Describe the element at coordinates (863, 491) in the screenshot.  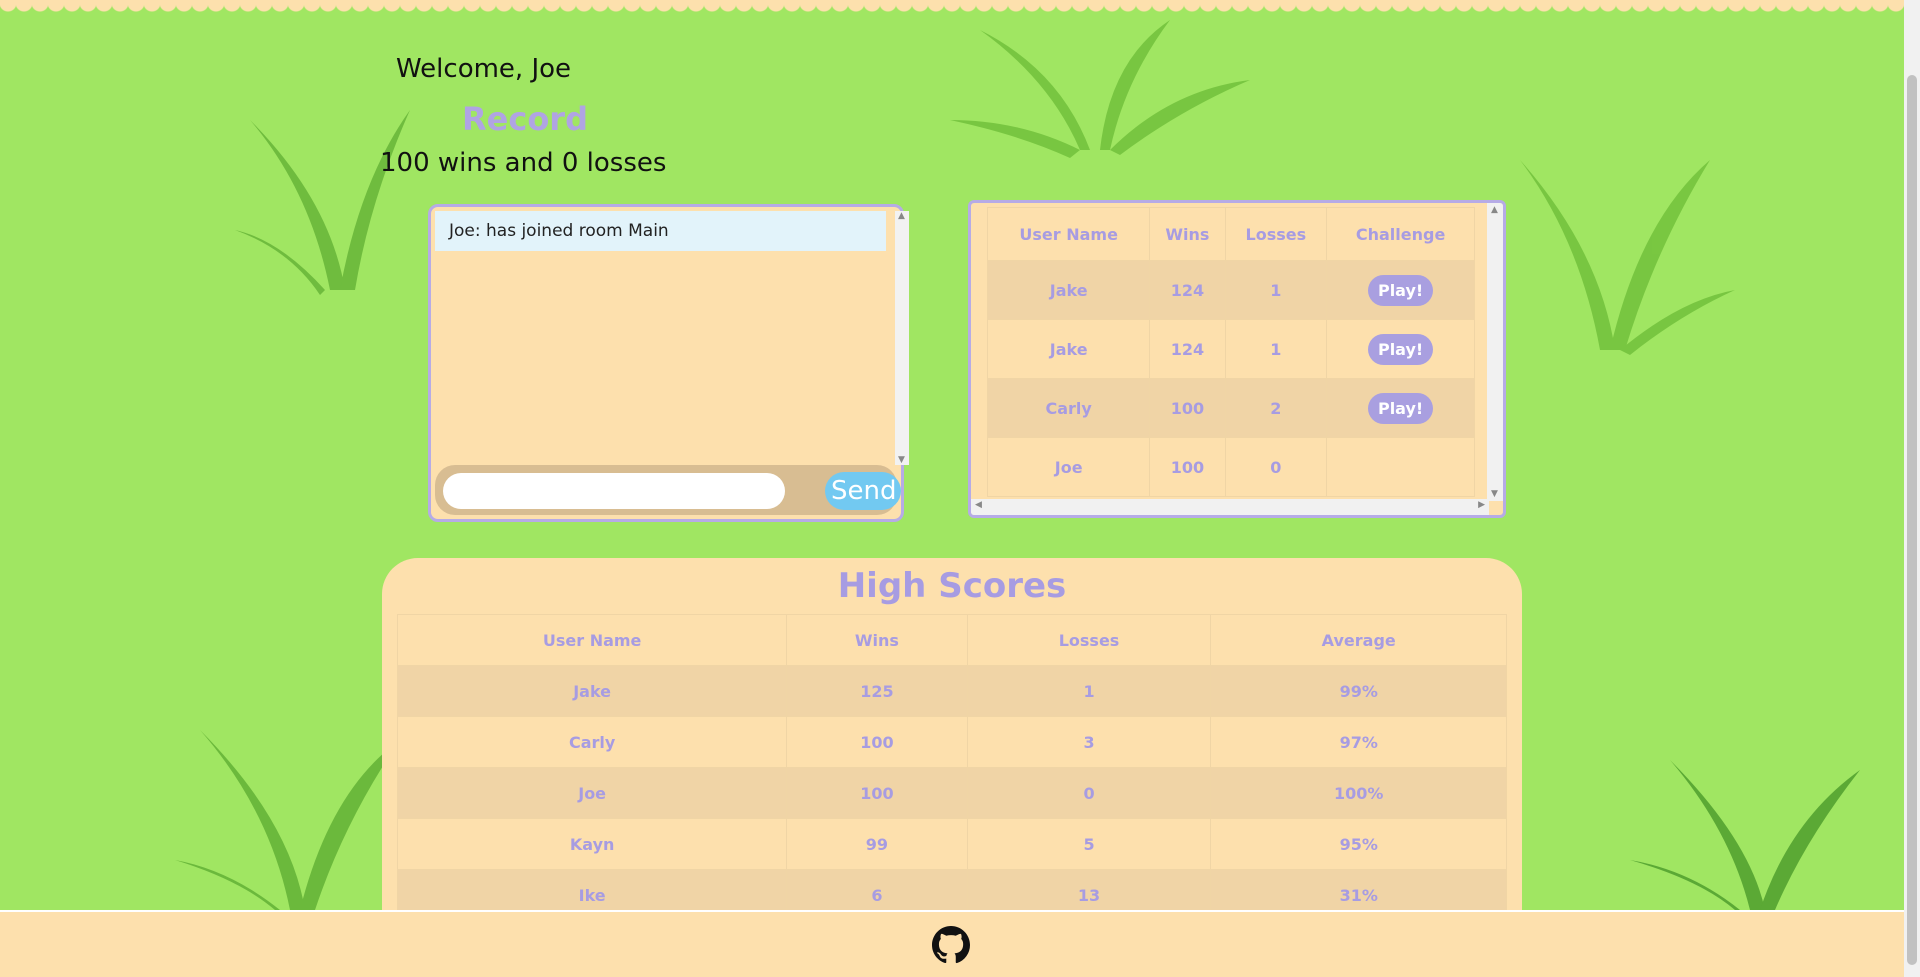
I see `send-button: Send` at that location.